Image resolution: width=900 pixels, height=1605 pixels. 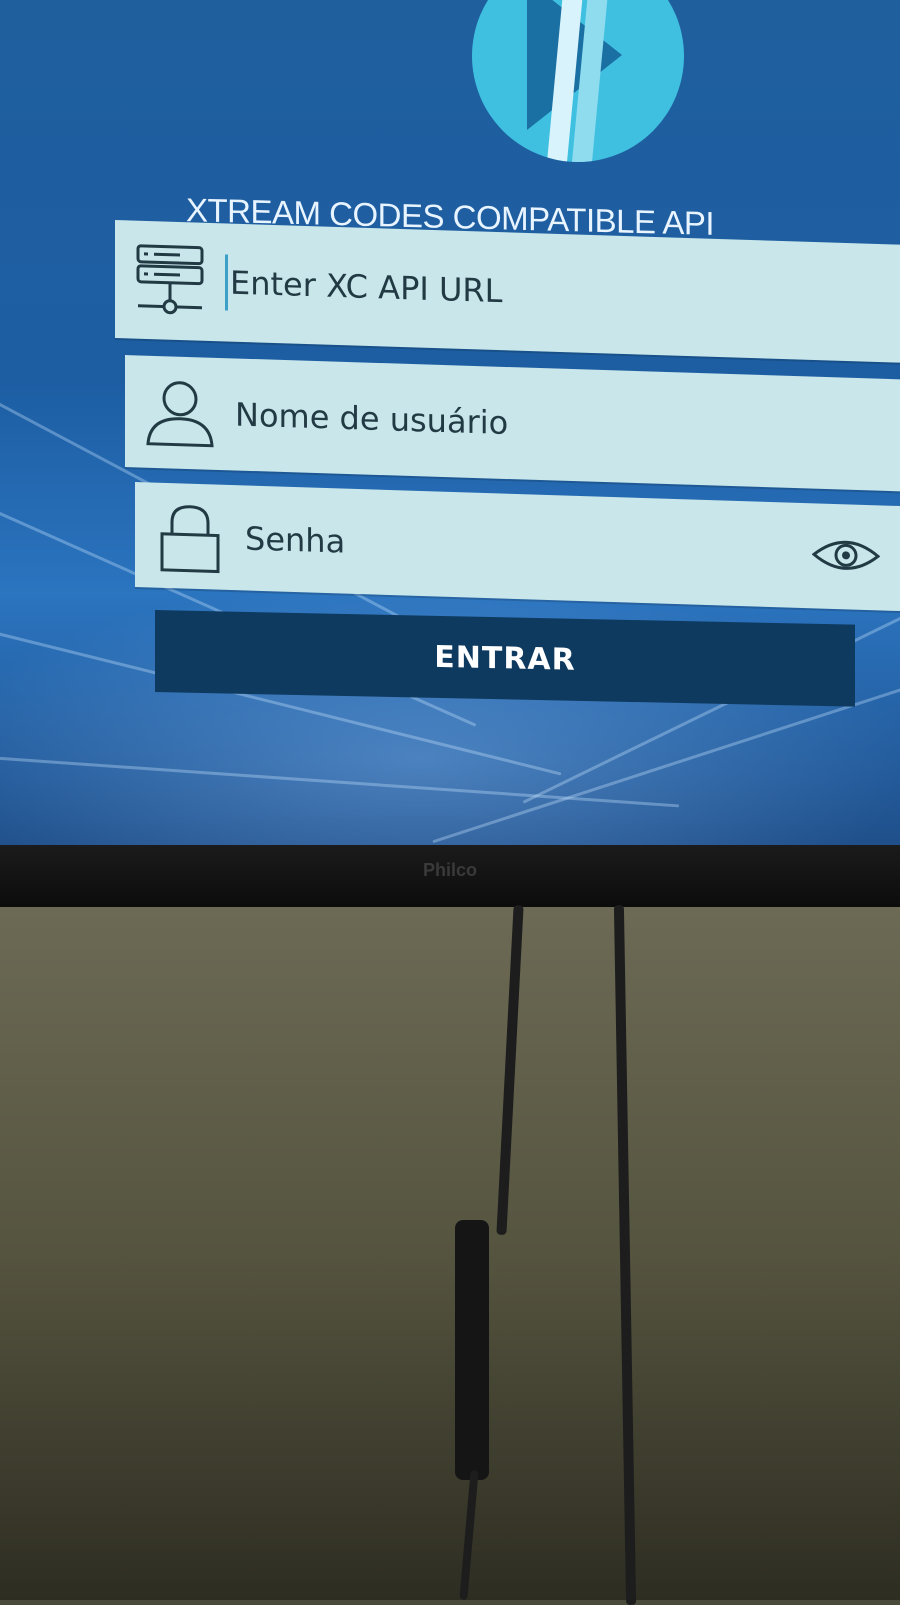 What do you see at coordinates (512, 423) in the screenshot?
I see `username-field: Nome de usuário` at bounding box center [512, 423].